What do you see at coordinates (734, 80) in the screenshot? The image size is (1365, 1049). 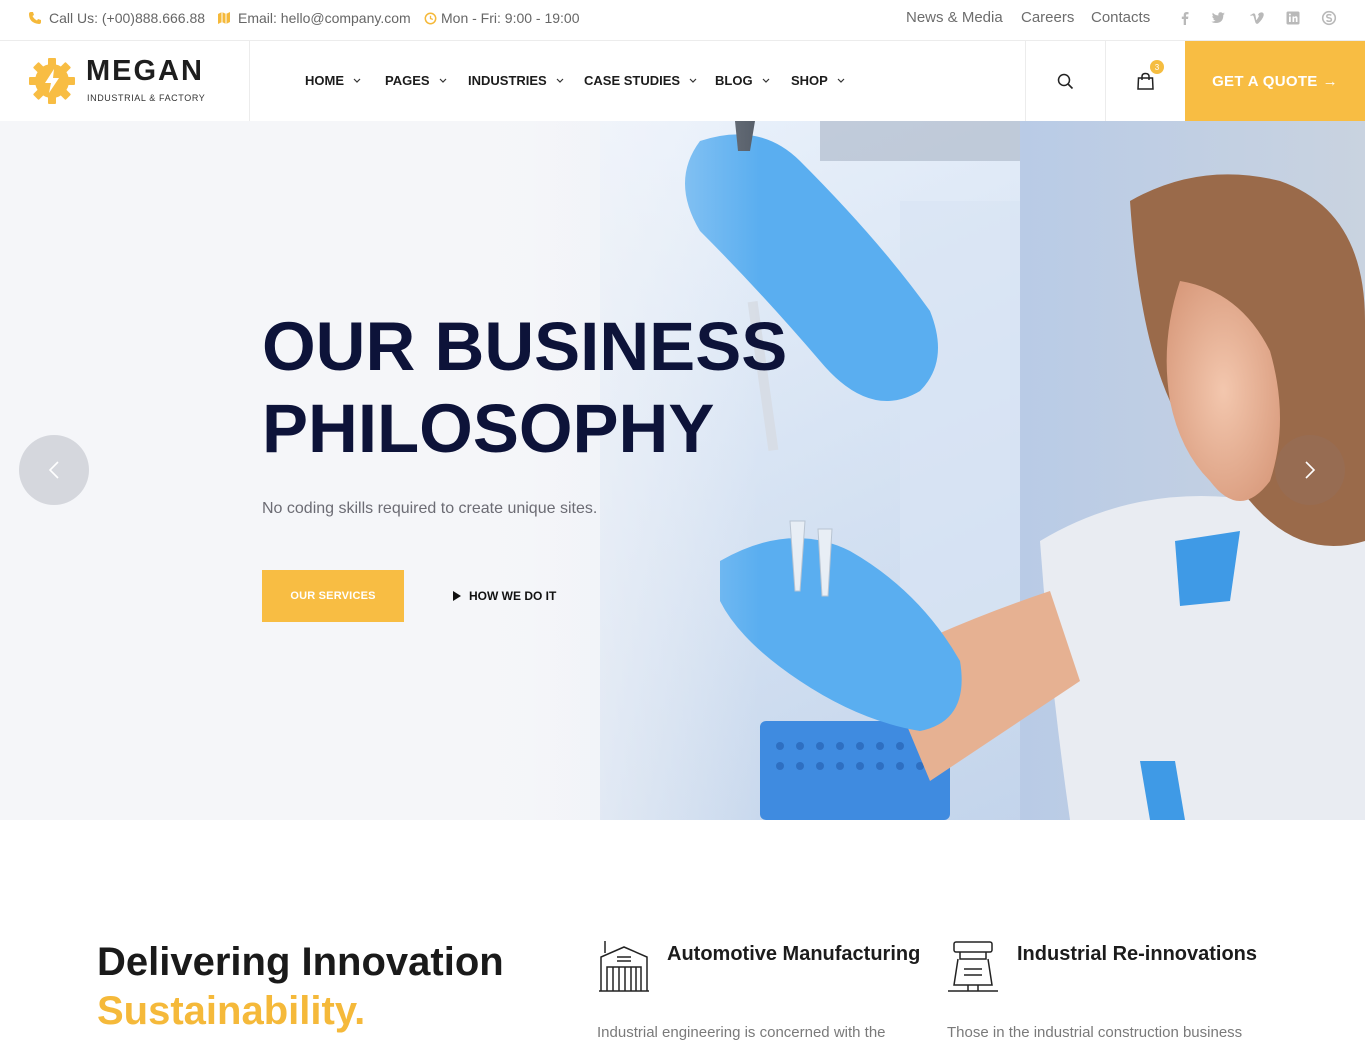 I see `nav-blog-label: BLOG` at bounding box center [734, 80].